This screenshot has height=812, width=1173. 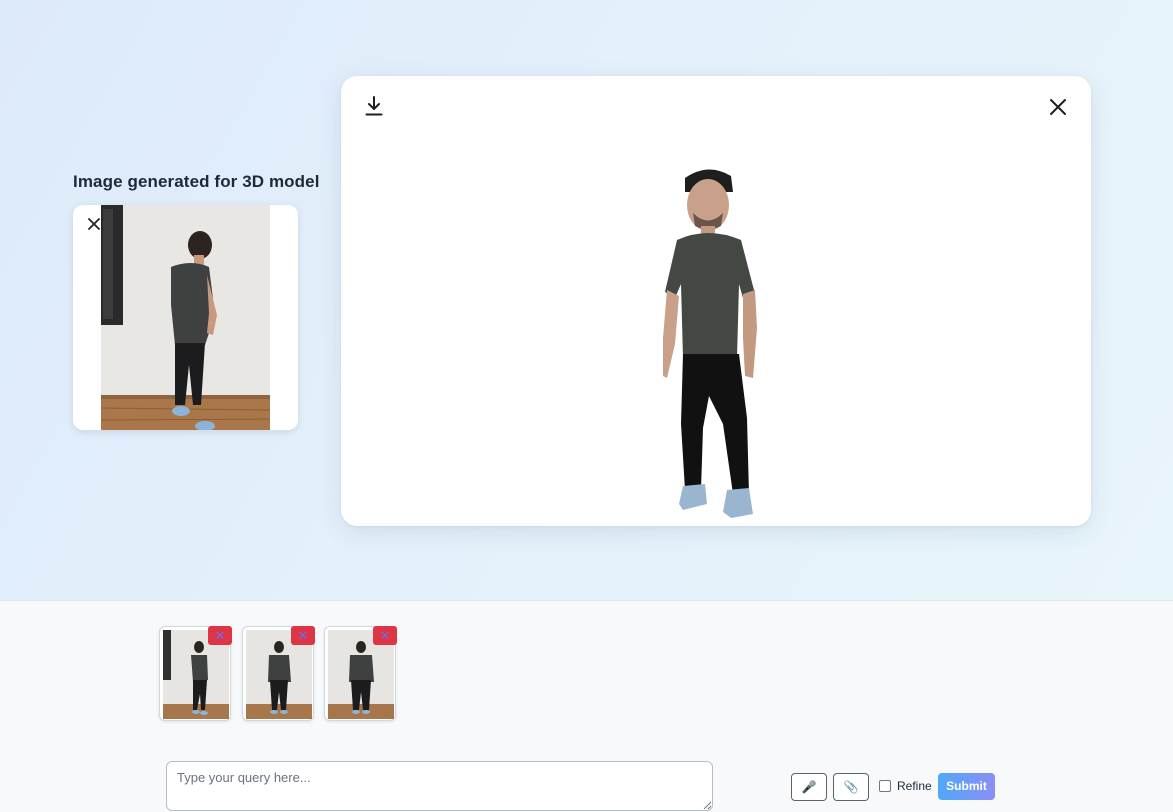 What do you see at coordinates (195, 673) in the screenshot?
I see `thumbnail-side: ✕` at bounding box center [195, 673].